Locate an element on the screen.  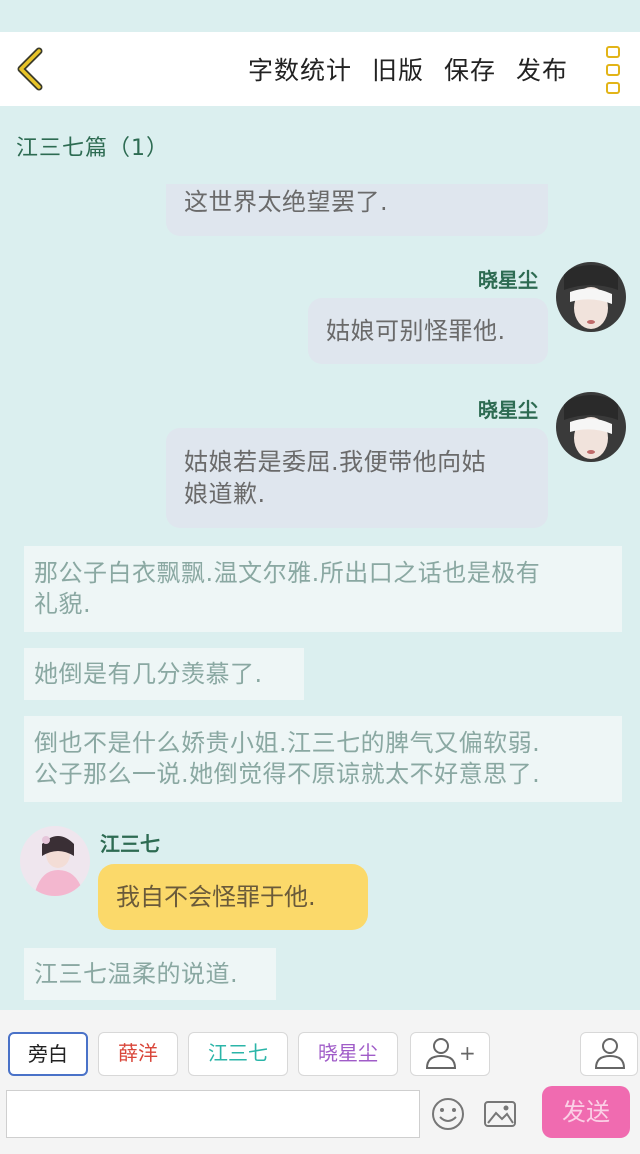
header-actions: 字数统计 旧版 保存 发布 is located at coordinates (398, 69).